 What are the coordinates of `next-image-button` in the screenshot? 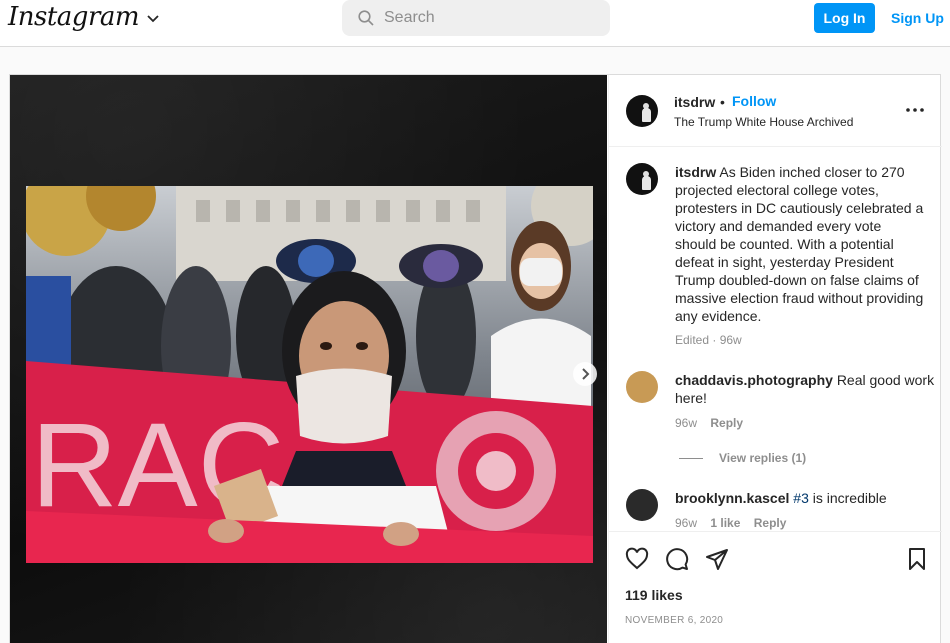 It's located at (585, 374).